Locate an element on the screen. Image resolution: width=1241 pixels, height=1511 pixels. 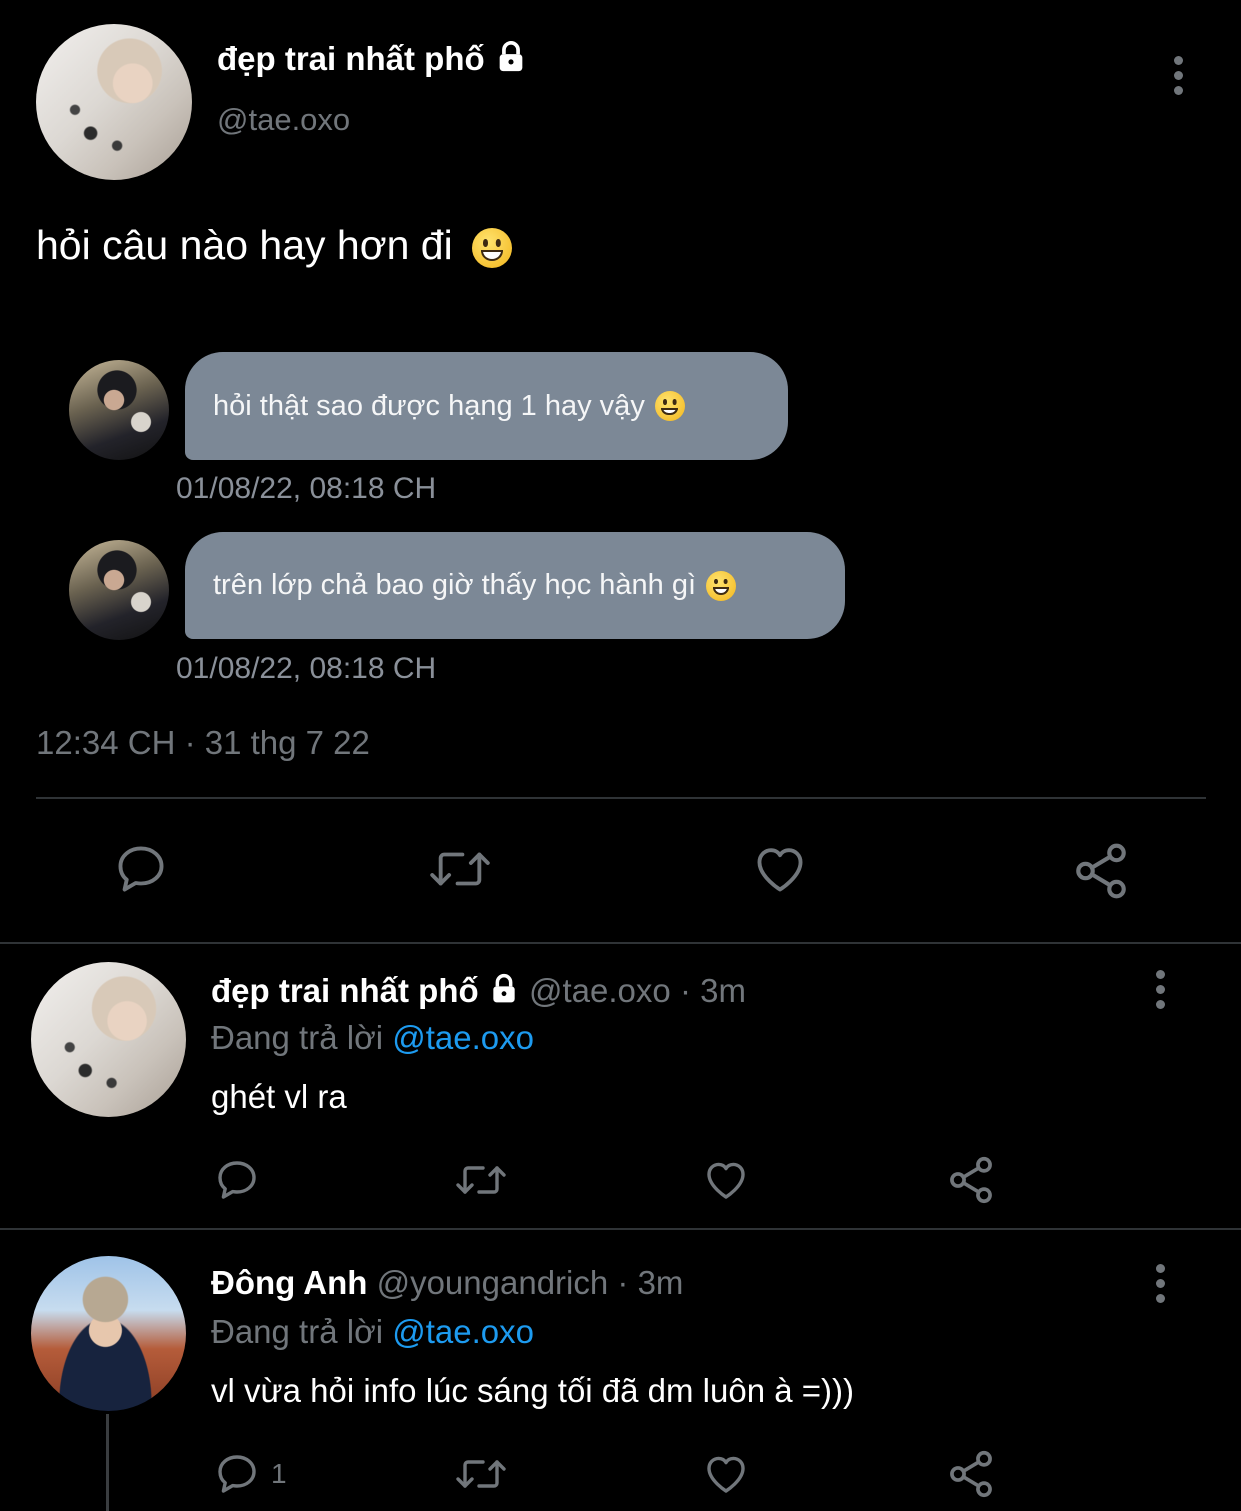
message-bubble: trên lớp chả bao giờ thấy học hành gì is located at coordinates (515, 585).